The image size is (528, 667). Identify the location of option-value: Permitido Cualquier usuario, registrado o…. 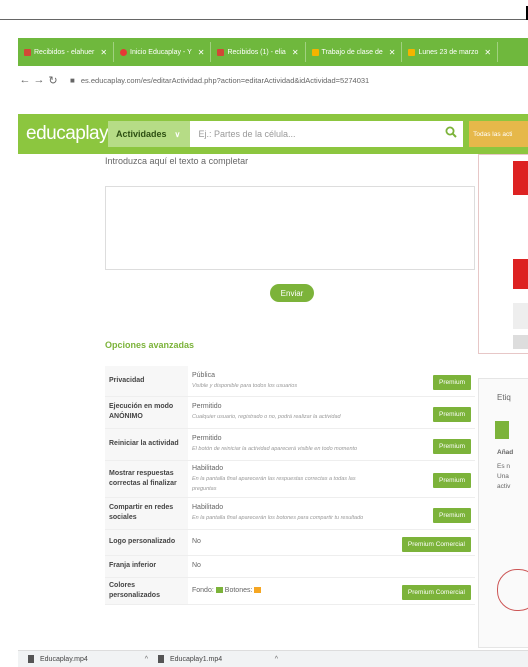
(284, 412).